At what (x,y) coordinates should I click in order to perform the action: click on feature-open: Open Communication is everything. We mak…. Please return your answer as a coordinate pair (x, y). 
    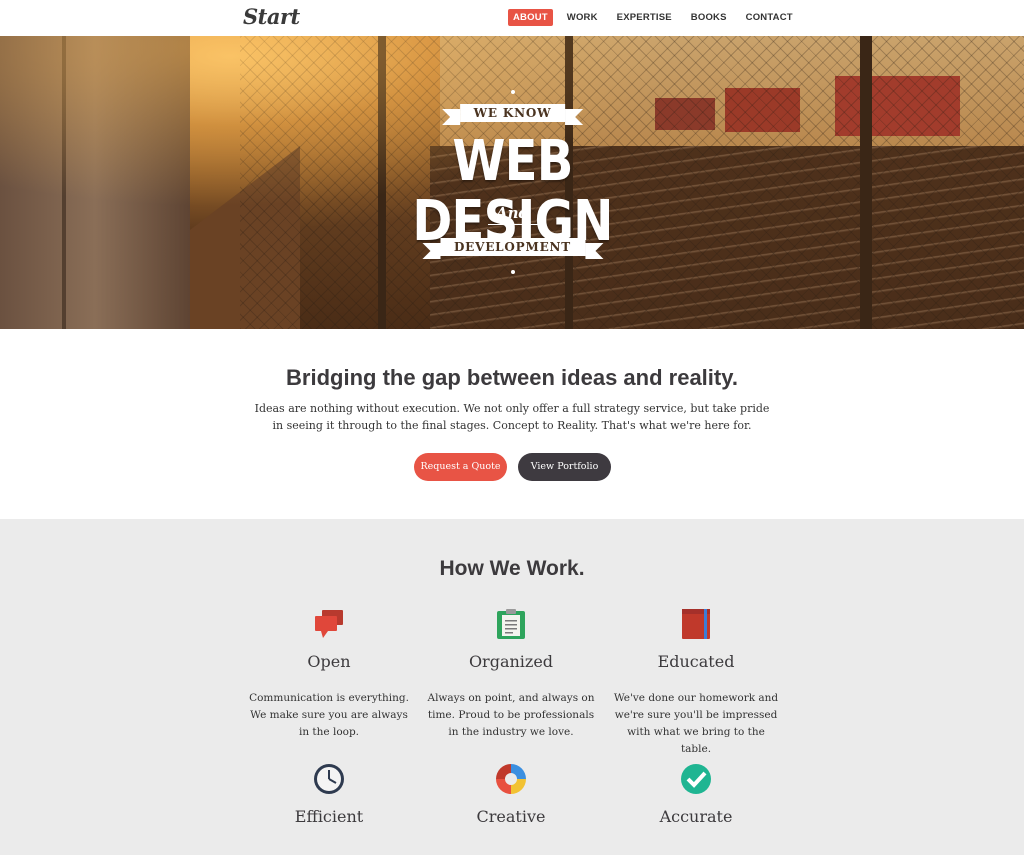
    Looking at the image, I should click on (329, 683).